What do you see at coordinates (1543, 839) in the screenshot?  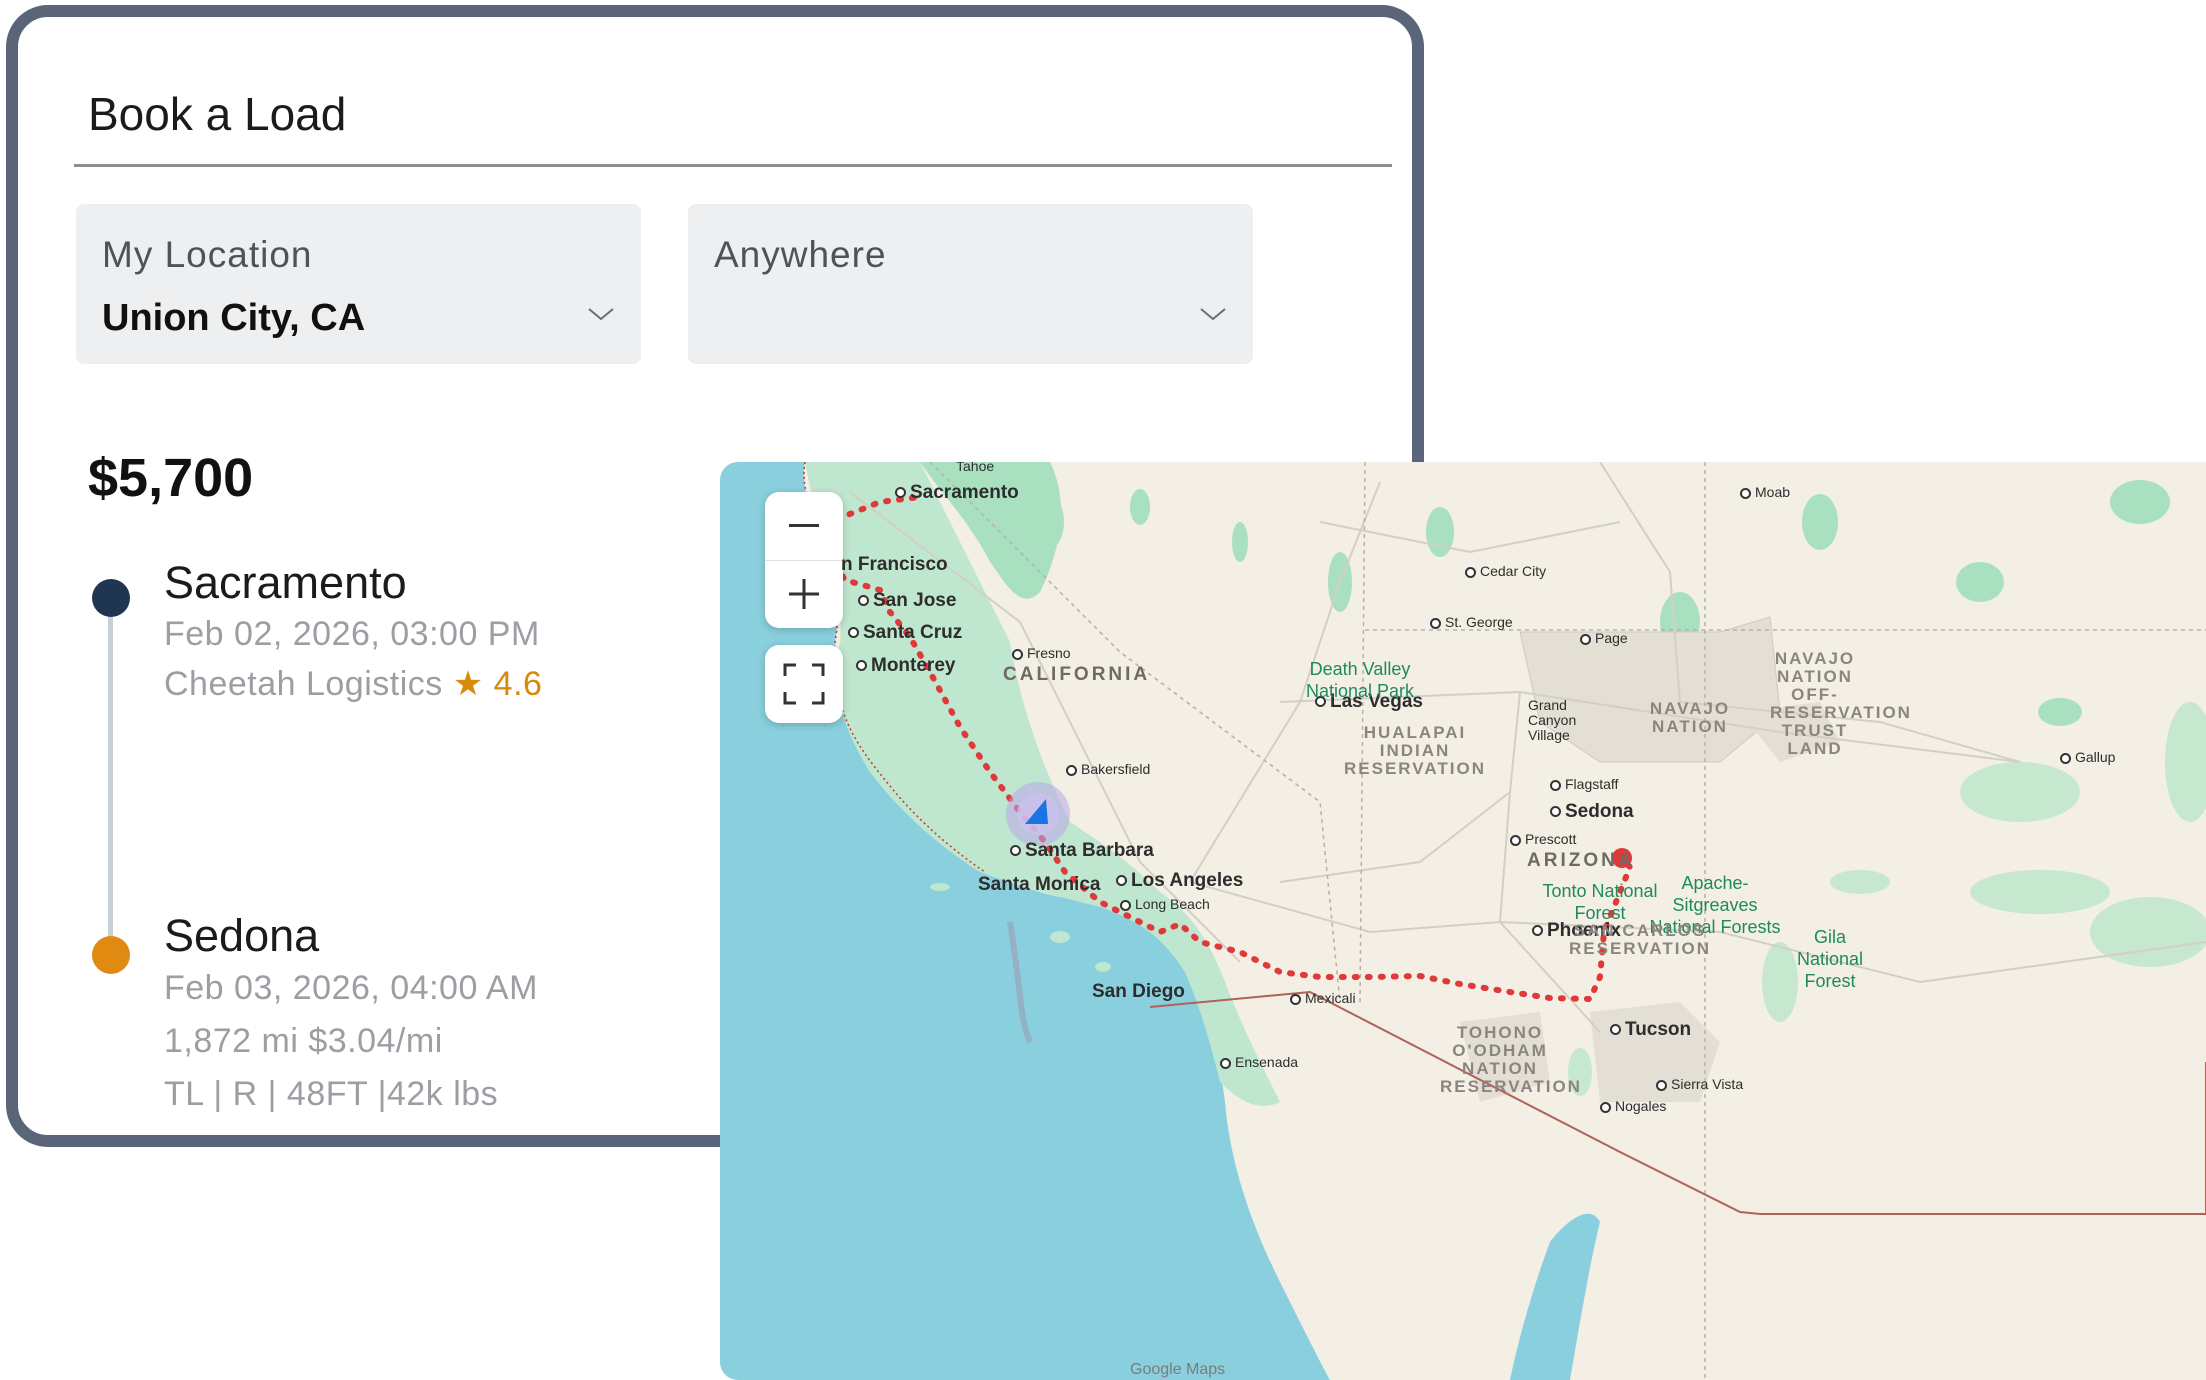 I see `place-prescott: Prescott` at bounding box center [1543, 839].